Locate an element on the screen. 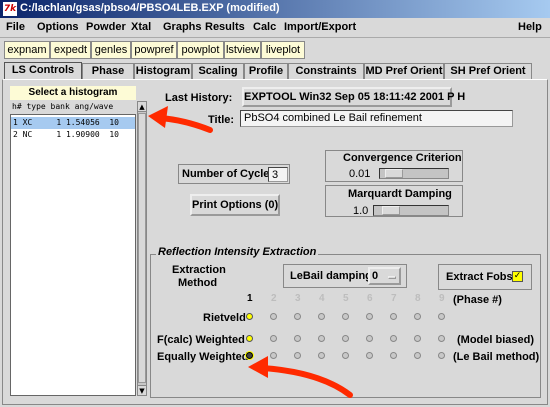 This screenshot has width=550, height=407. annotation-arrow-top is located at coordinates (180, 119).